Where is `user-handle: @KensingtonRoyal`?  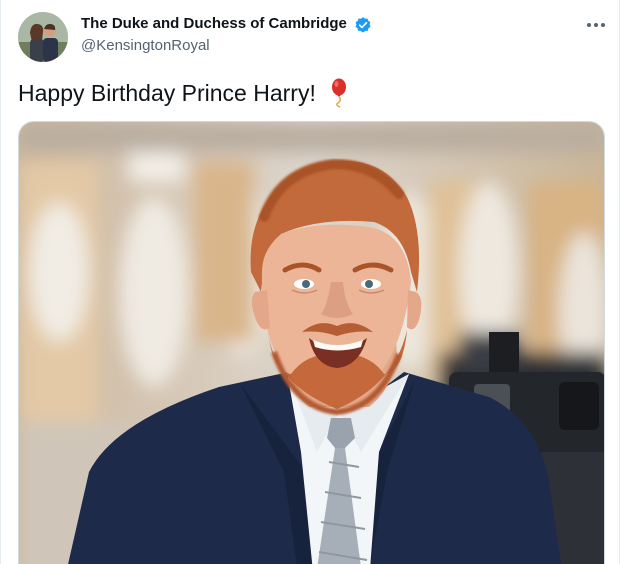
user-handle: @KensingtonRoyal is located at coordinates (145, 45).